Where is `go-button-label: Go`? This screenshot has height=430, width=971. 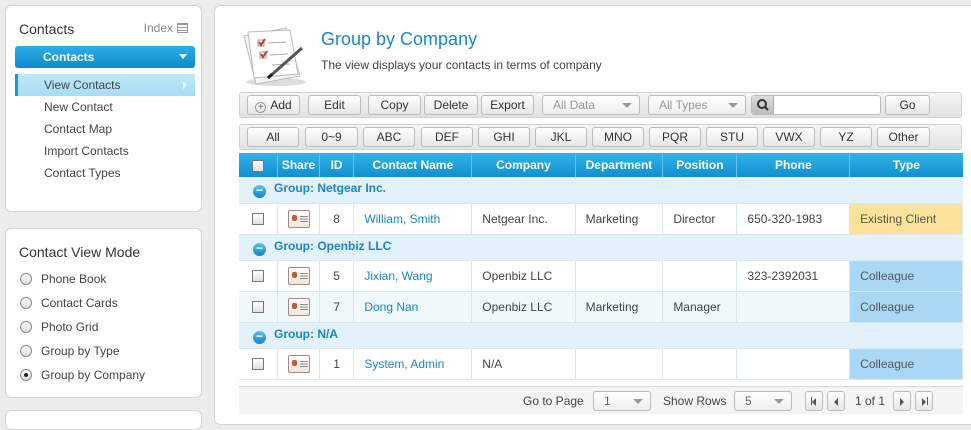 go-button-label: Go is located at coordinates (907, 105).